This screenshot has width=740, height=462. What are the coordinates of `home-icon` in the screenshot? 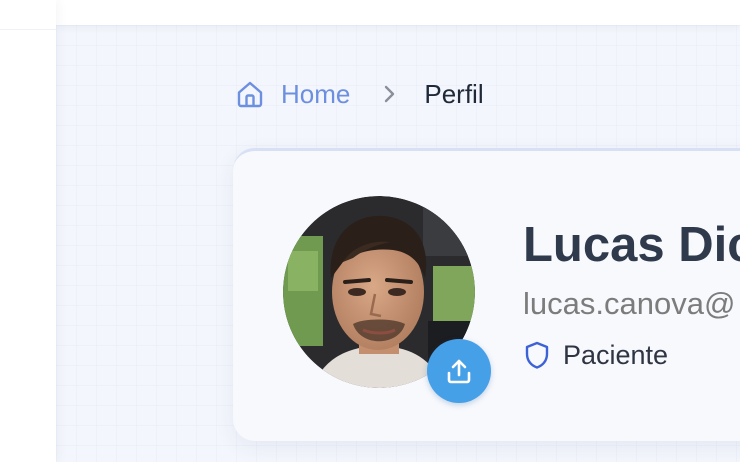 It's located at (250, 94).